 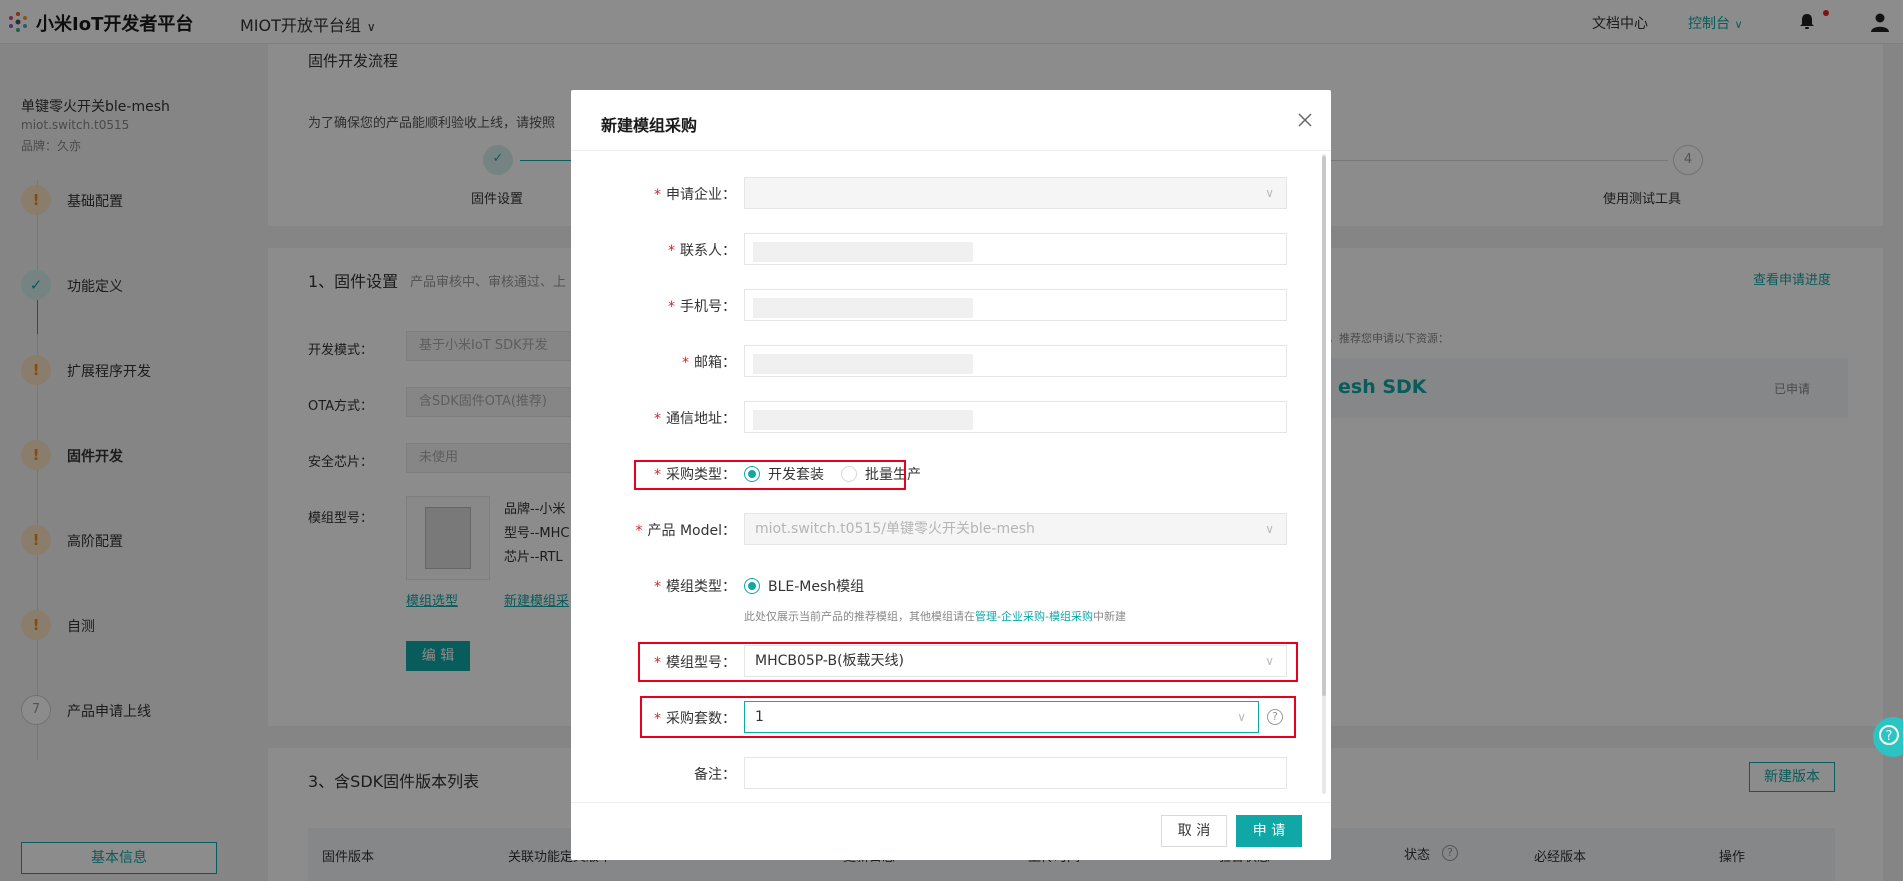 What do you see at coordinates (702, 307) in the screenshot?
I see `phone-label: * 手机号：` at bounding box center [702, 307].